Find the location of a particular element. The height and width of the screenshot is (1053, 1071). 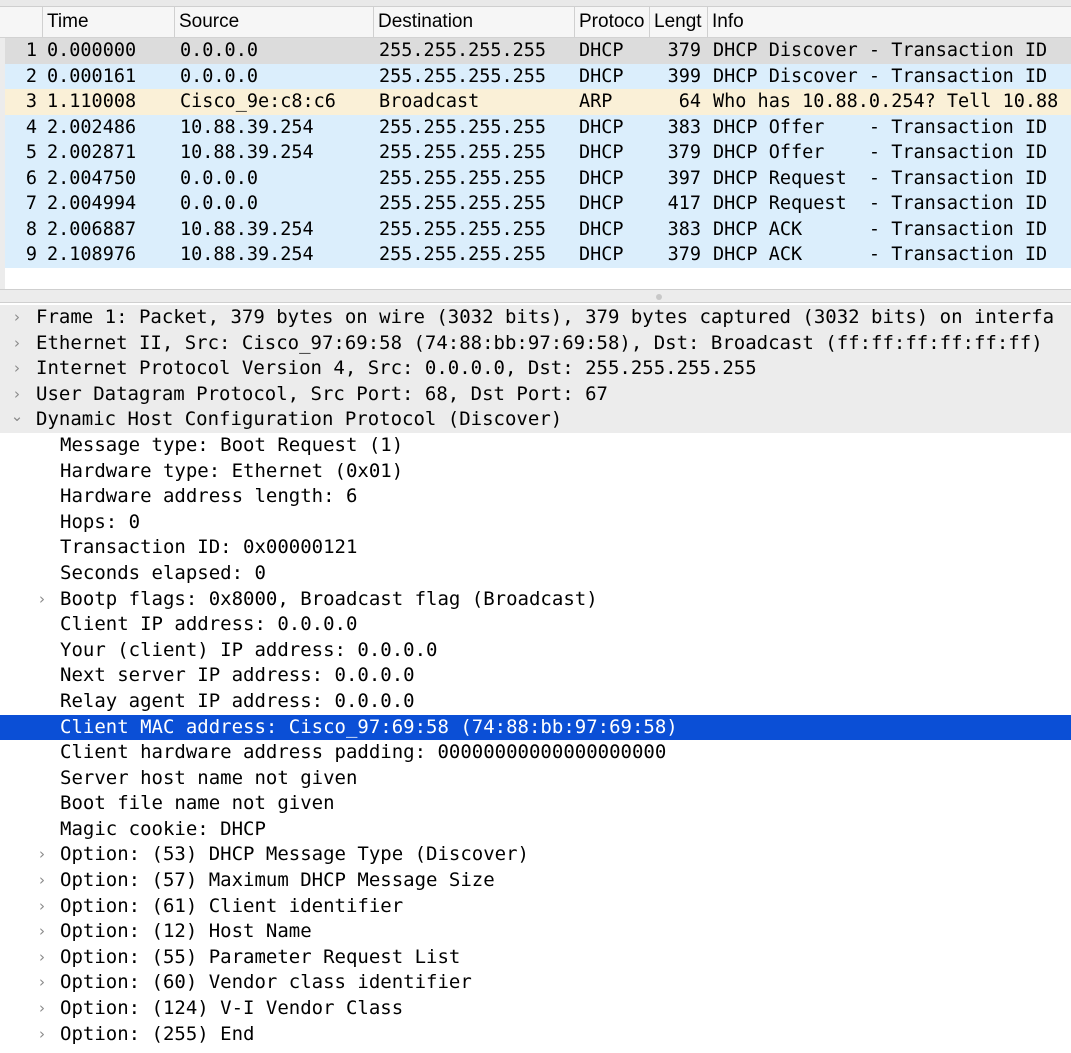

packet-length: 379 is located at coordinates (684, 50).